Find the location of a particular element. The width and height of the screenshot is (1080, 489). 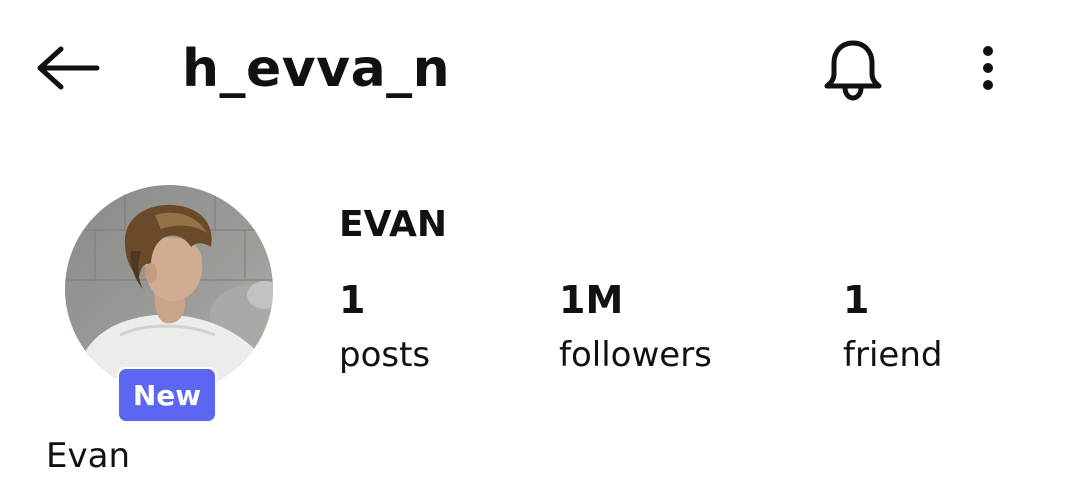

avatar is located at coordinates (169, 289).